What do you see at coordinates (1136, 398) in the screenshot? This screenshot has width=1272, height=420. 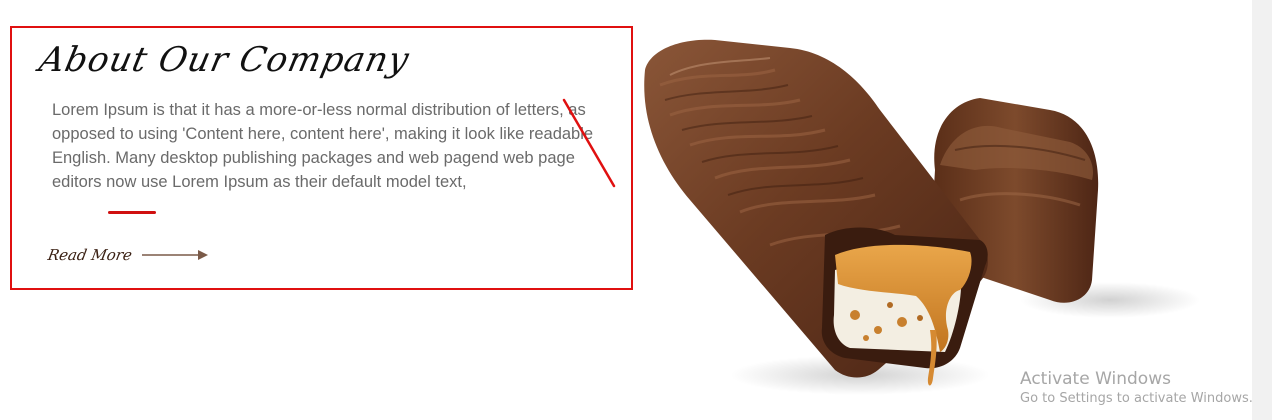 I see `watermark-subtitle: Go to Settings to activate Windows.` at bounding box center [1136, 398].